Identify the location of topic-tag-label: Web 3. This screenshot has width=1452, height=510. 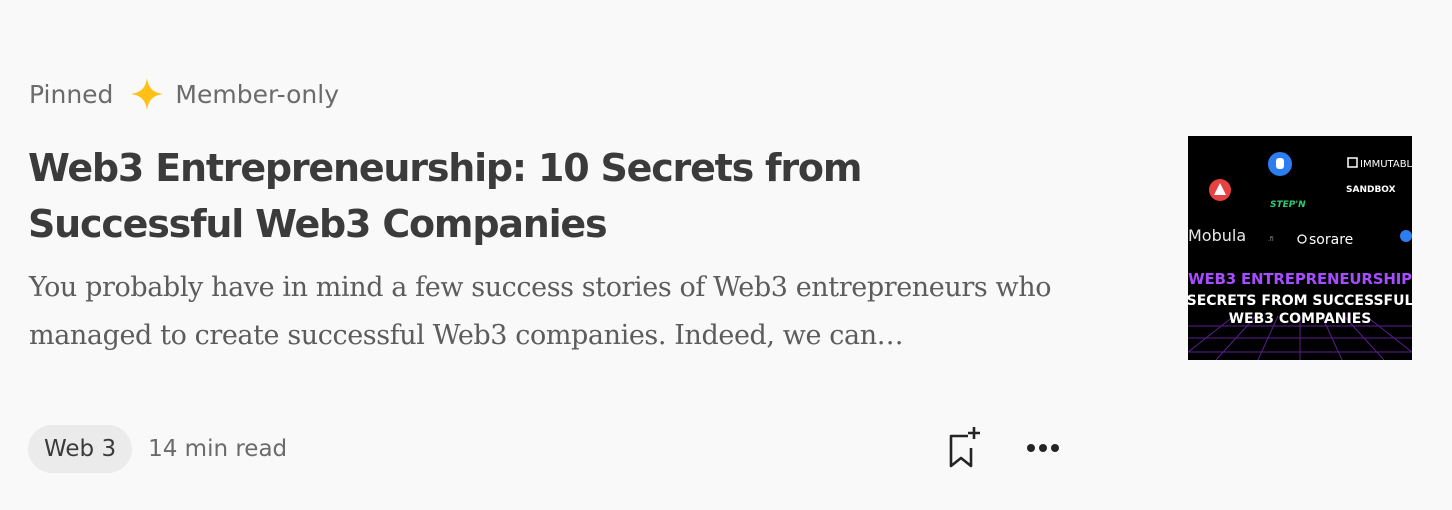
(80, 449).